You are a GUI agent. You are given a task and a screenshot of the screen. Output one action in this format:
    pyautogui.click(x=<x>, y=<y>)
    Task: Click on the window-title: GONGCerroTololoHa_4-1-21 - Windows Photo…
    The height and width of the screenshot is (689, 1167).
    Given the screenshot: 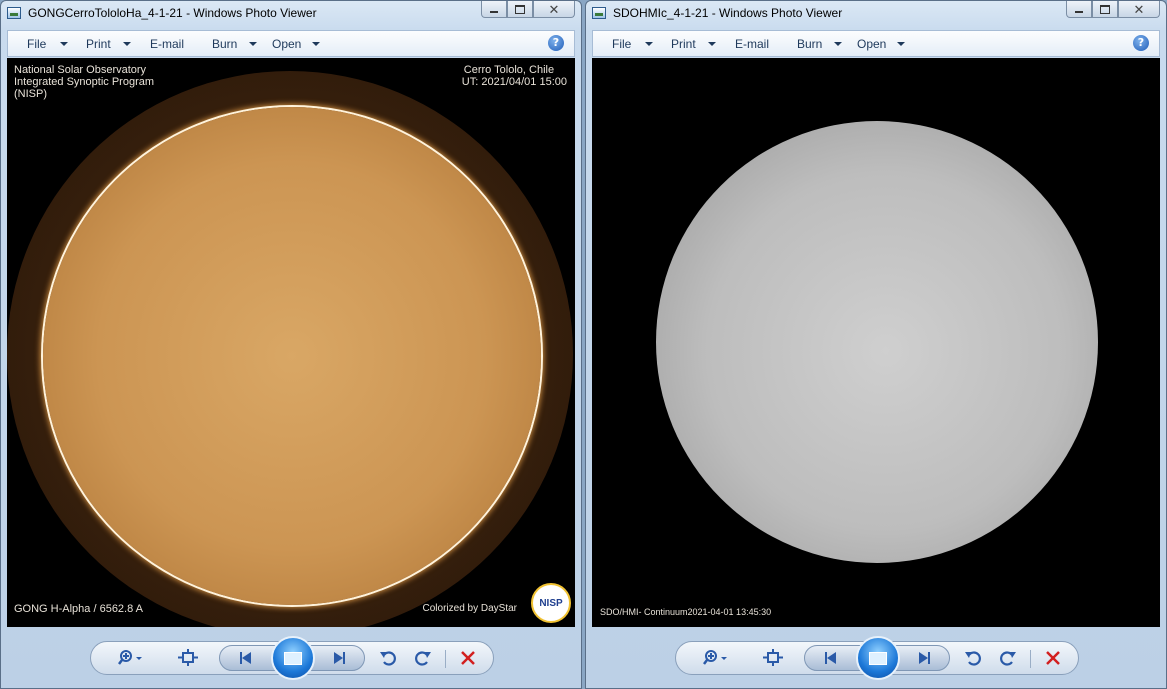 What is the action you would take?
    pyautogui.click(x=172, y=13)
    